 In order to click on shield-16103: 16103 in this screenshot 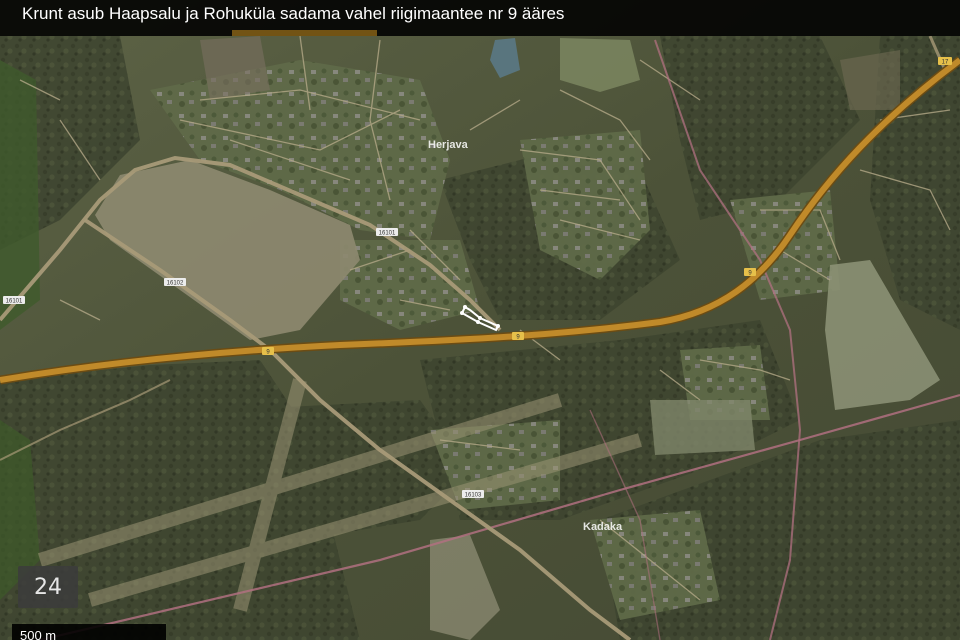, I will do `click(473, 494)`.